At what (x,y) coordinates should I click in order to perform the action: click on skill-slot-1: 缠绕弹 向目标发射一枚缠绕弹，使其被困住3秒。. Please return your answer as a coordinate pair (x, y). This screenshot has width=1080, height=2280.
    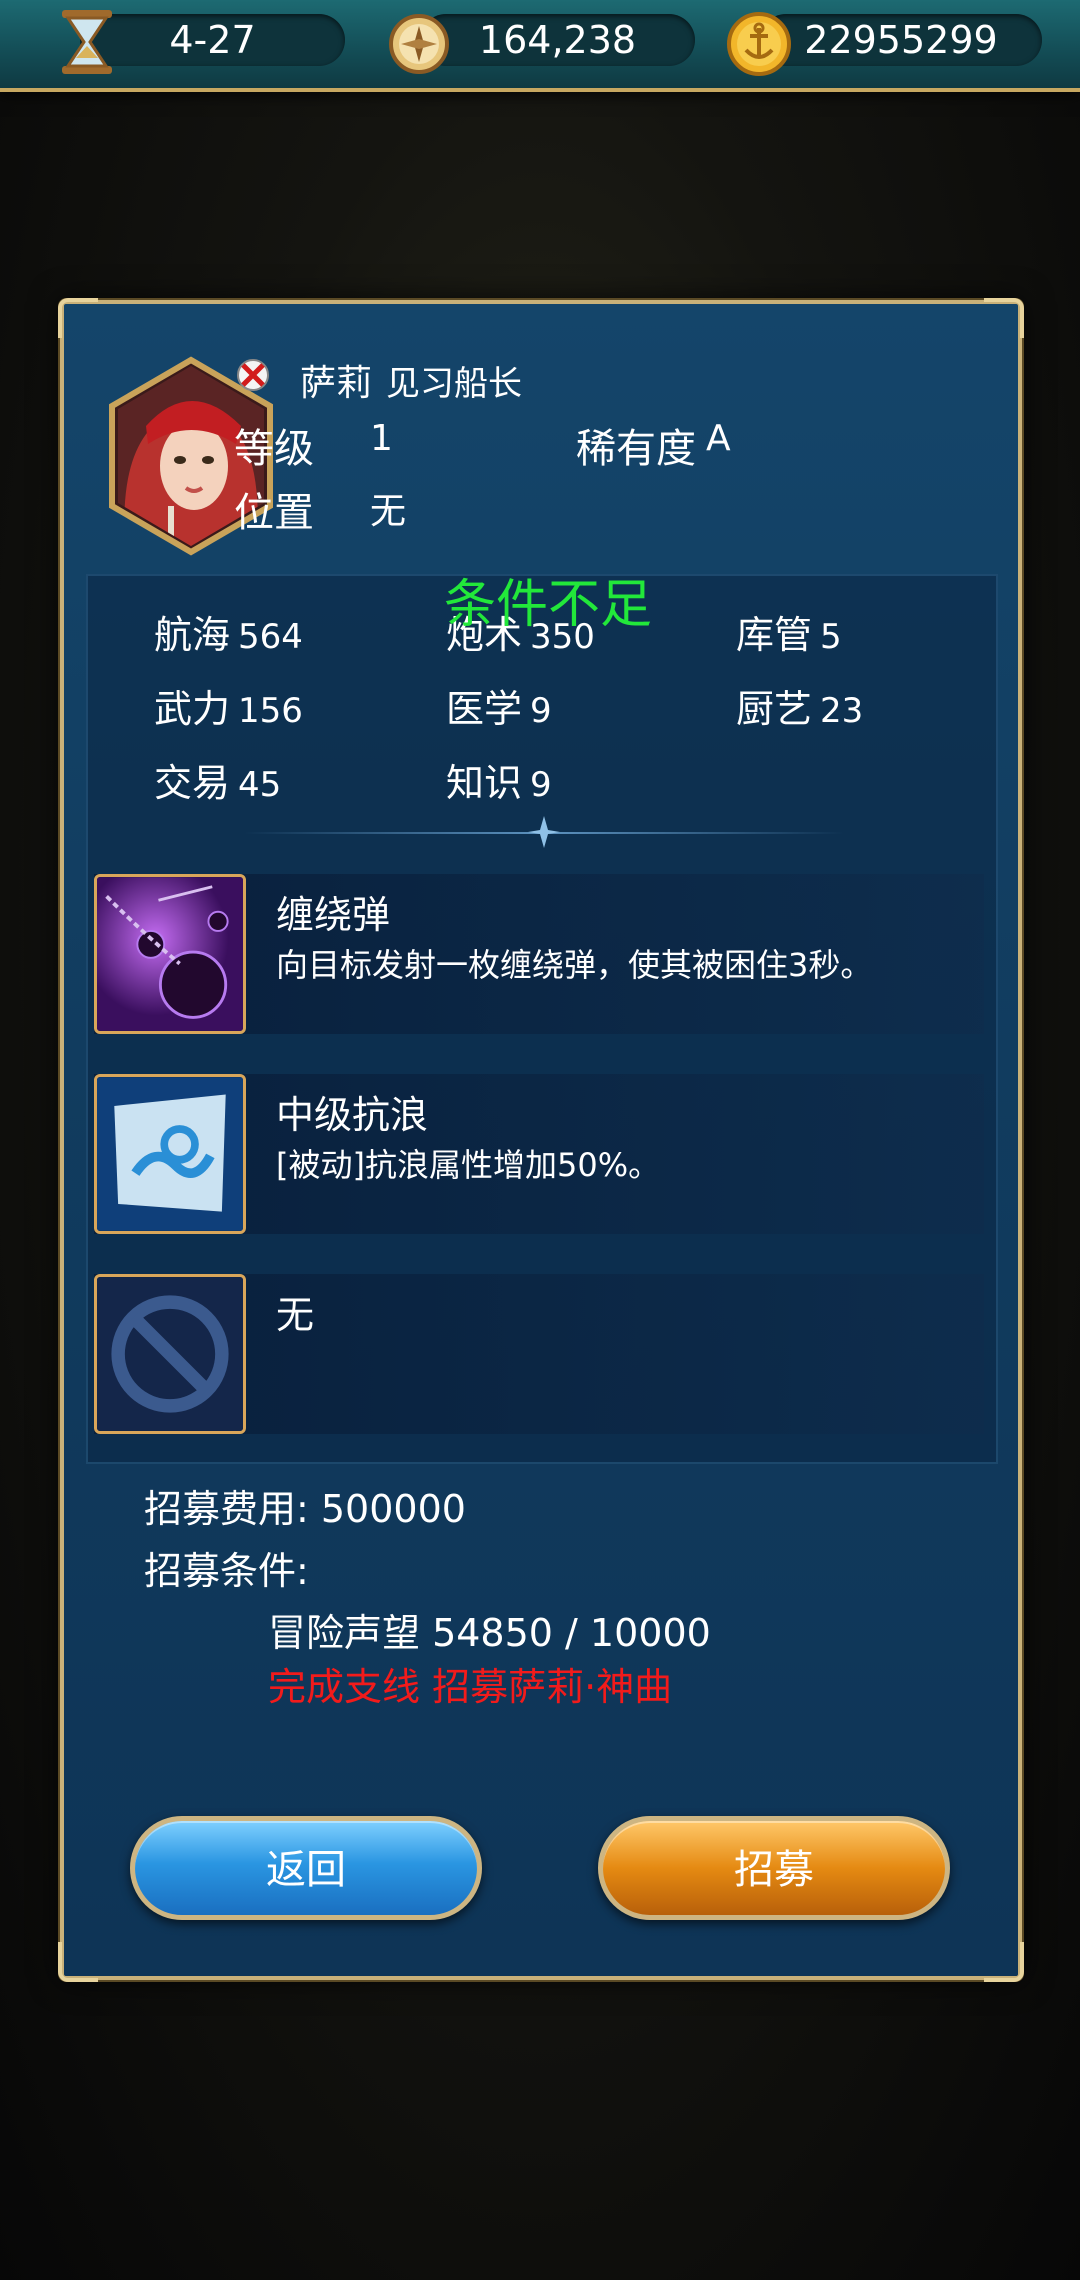
    Looking at the image, I should click on (539, 954).